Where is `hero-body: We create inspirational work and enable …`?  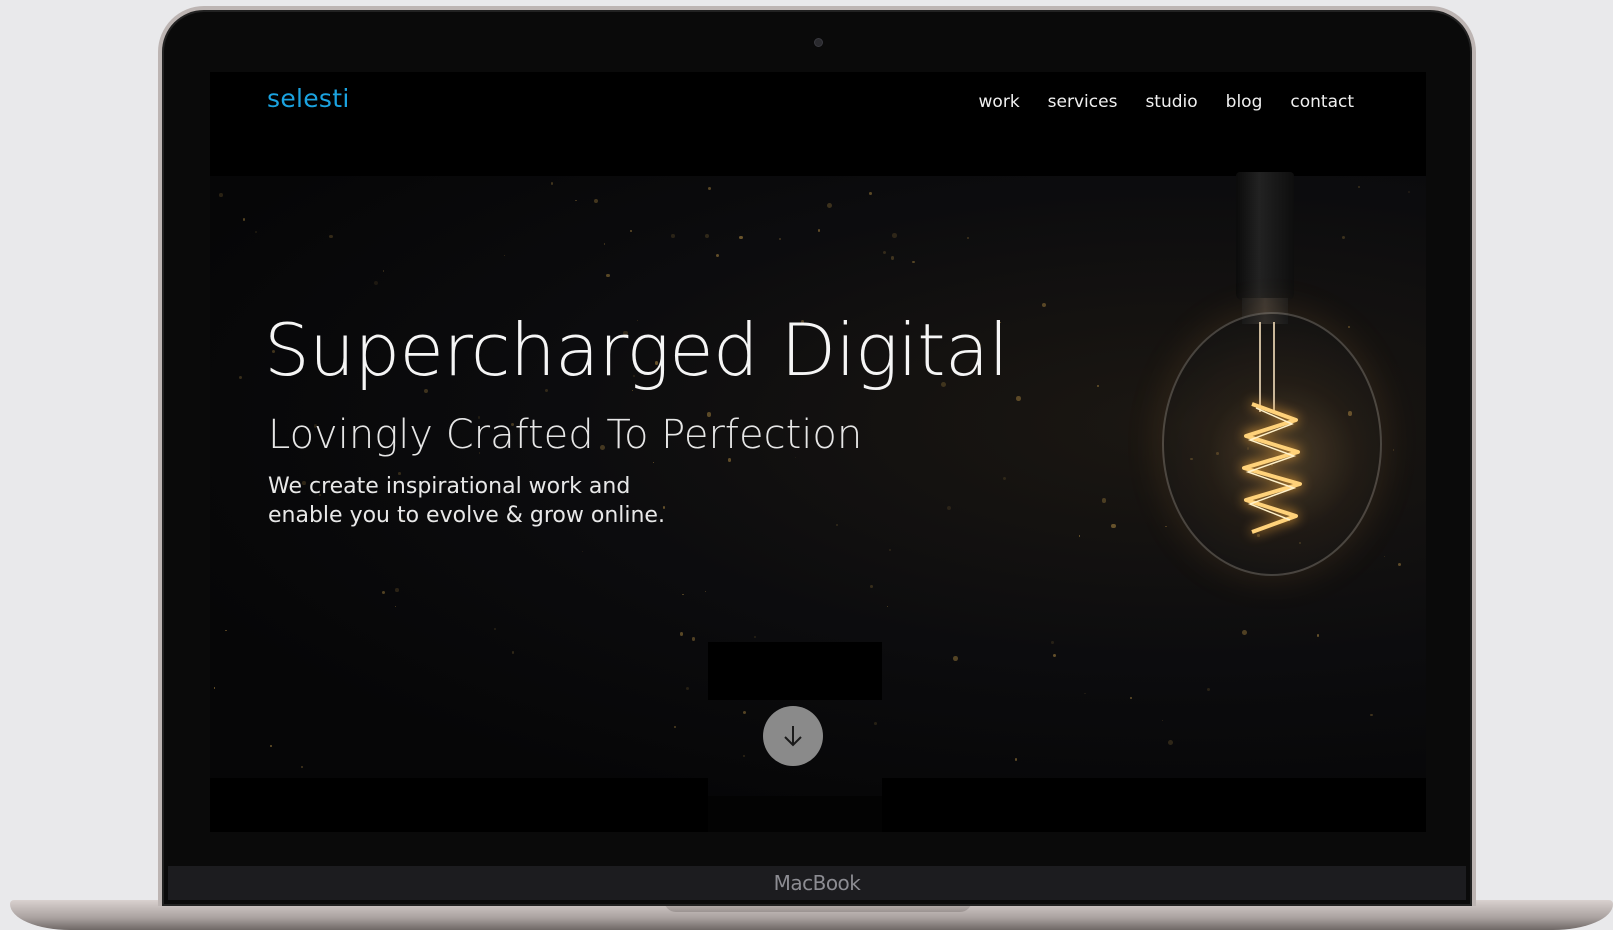
hero-body: We create inspirational work and enable … is located at coordinates (466, 501).